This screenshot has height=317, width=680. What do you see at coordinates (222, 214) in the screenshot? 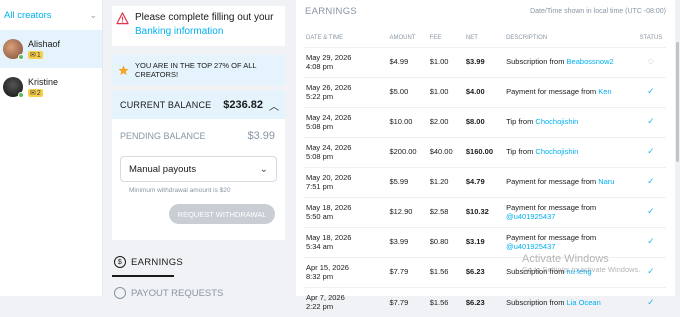
I see `request-withdrawal-button: REQUEST WITHDRAWAL` at bounding box center [222, 214].